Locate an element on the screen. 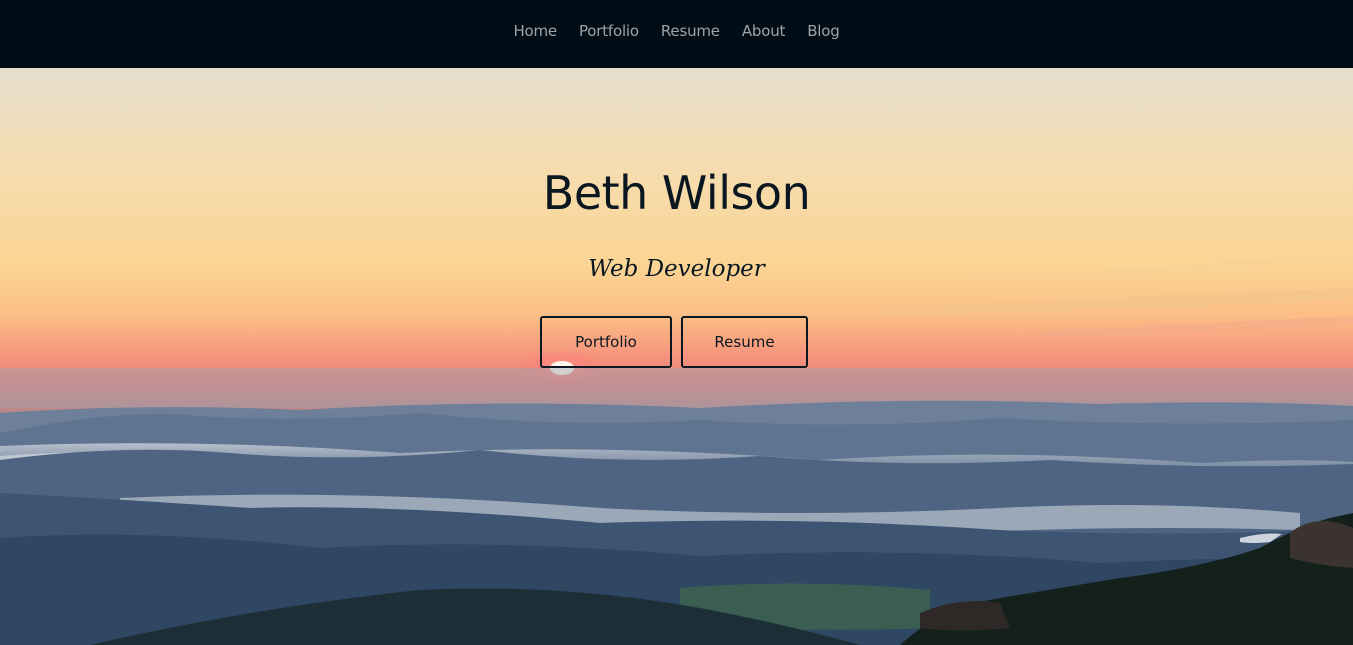 Image resolution: width=1353 pixels, height=645 pixels. top-navbar: Home Portfolio Resume About Blog is located at coordinates (676, 34).